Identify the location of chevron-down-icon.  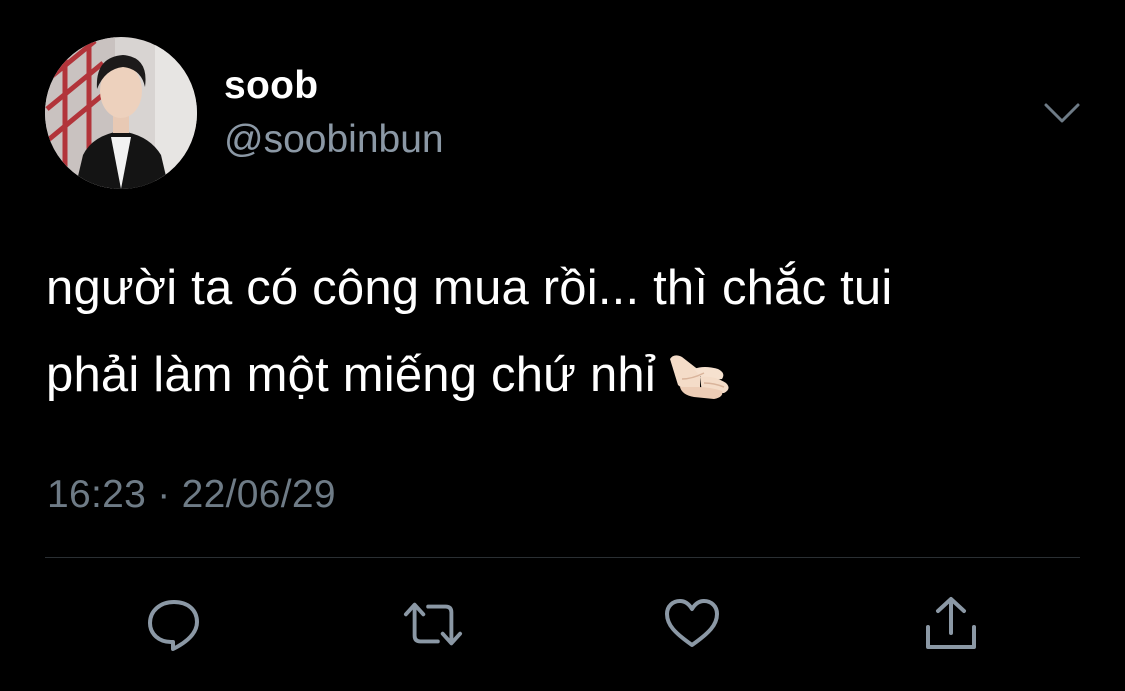
(1062, 113).